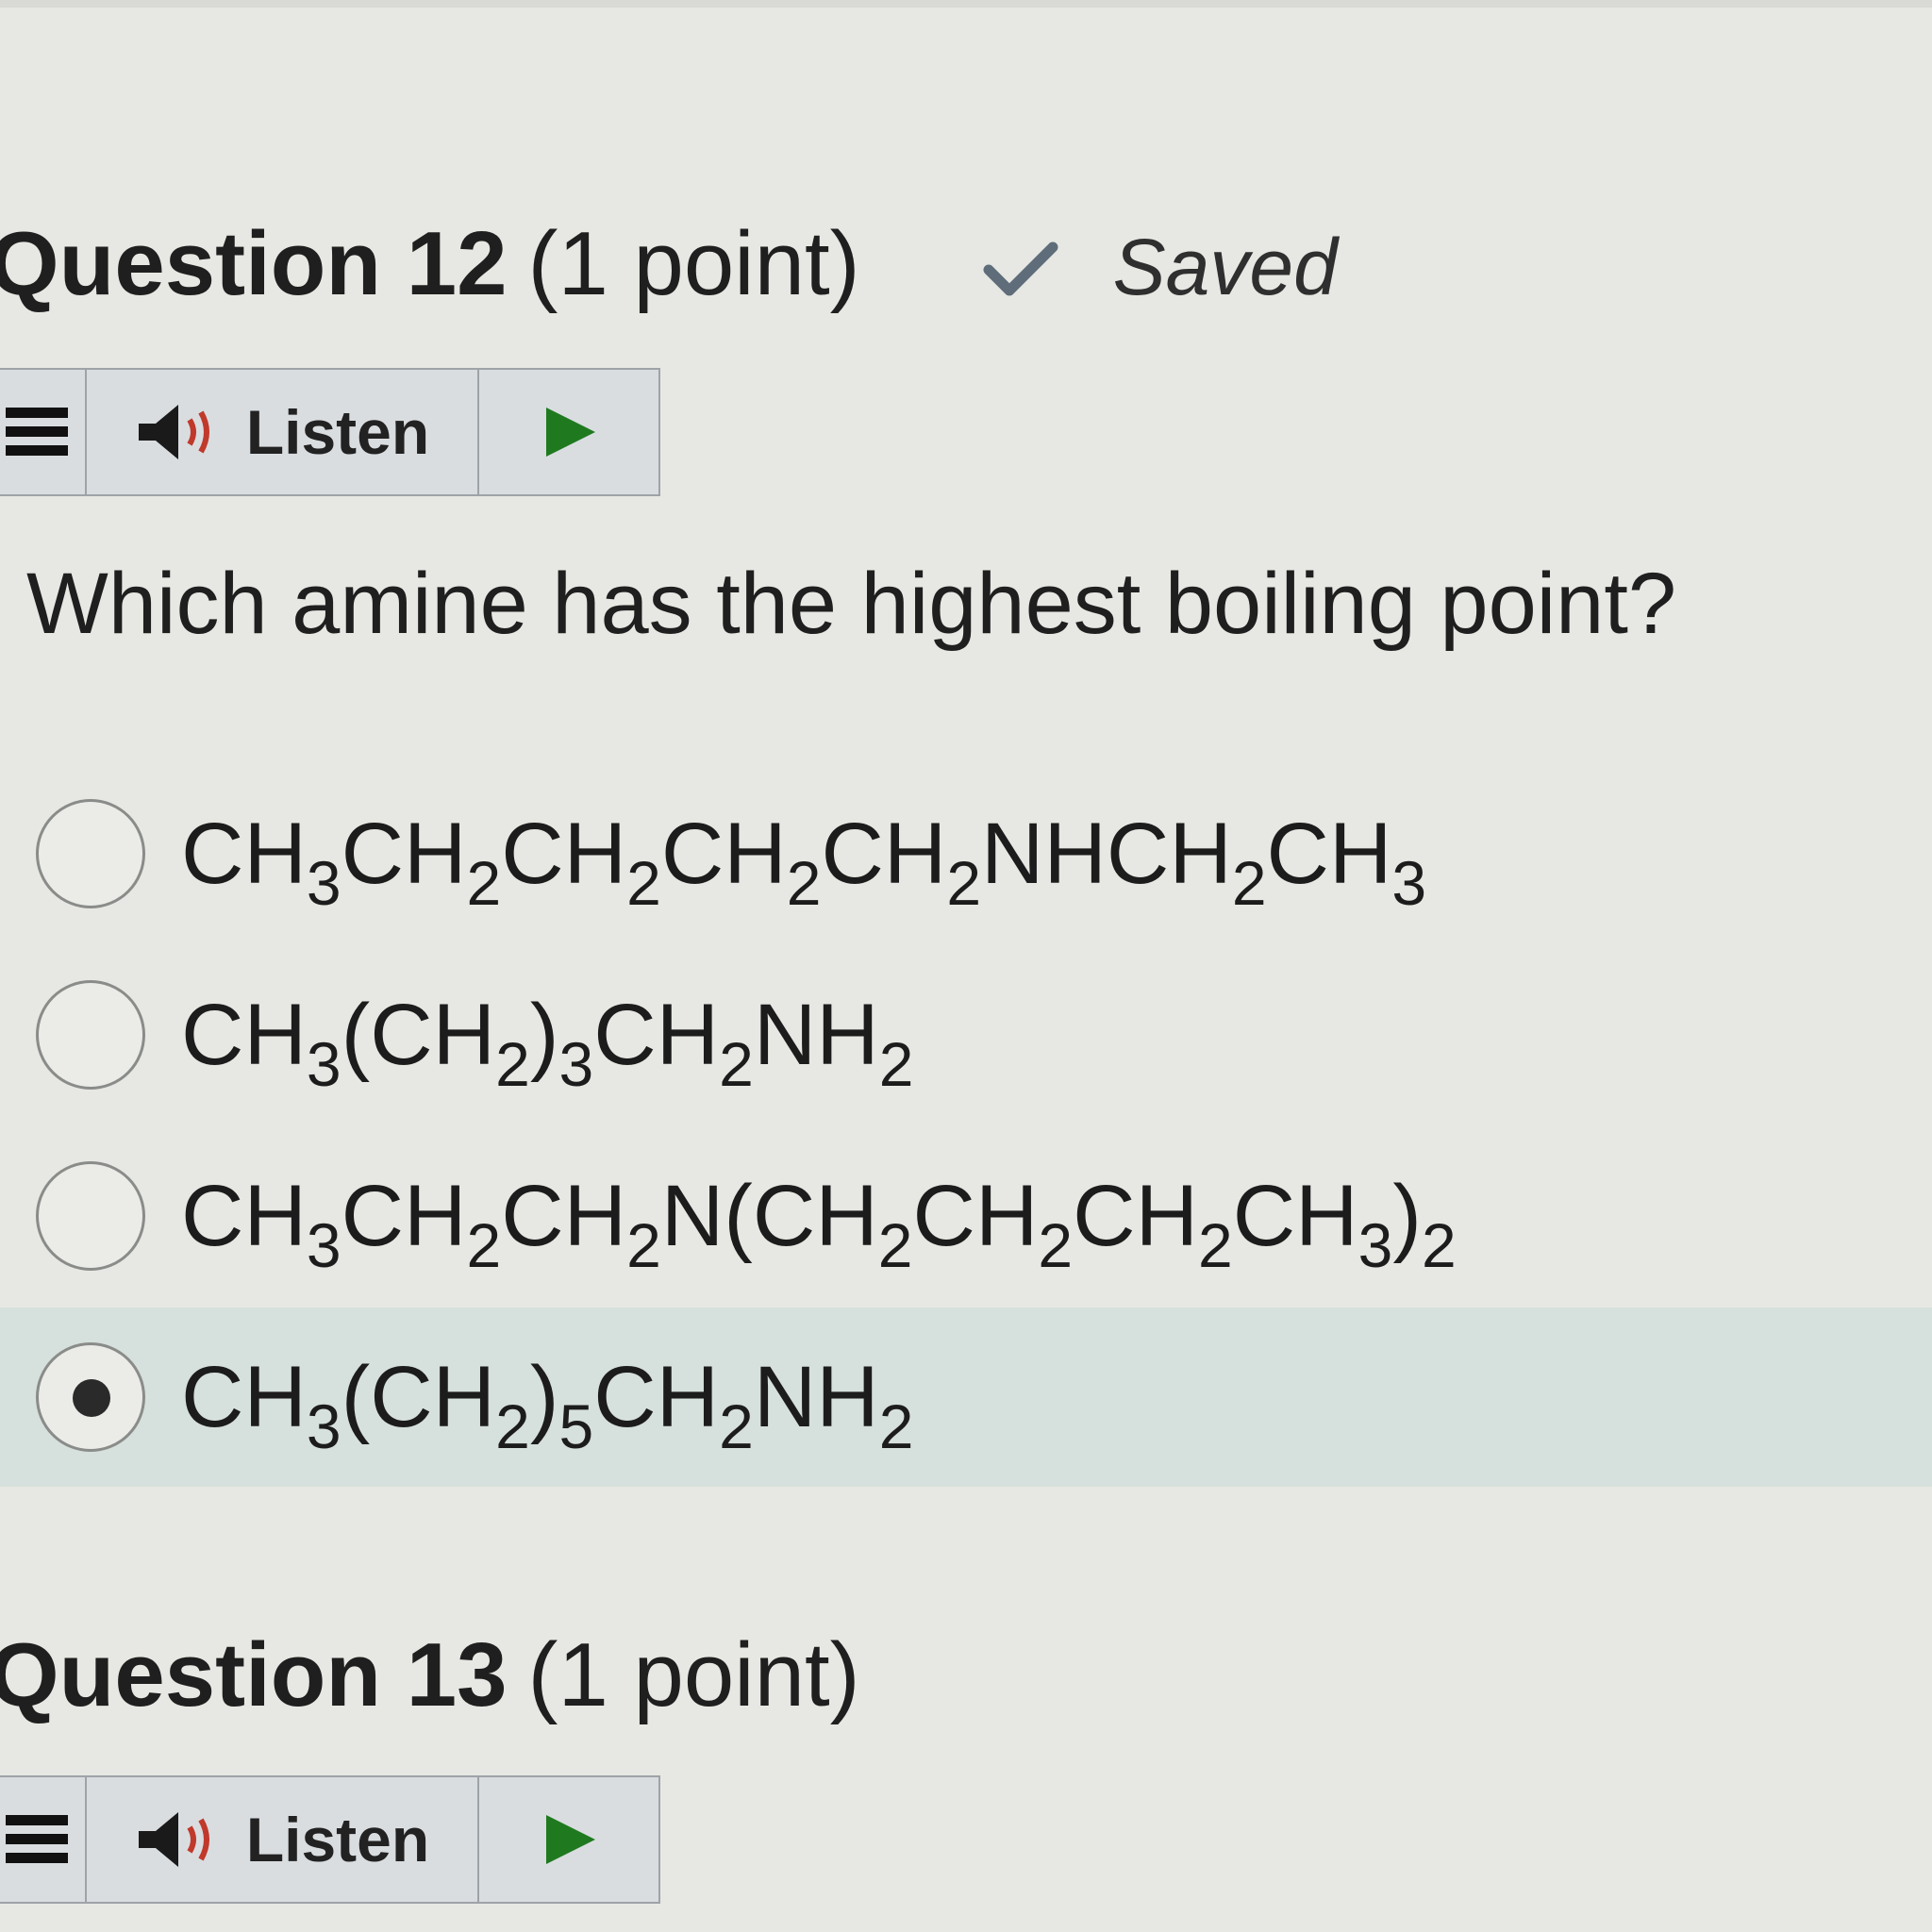 Image resolution: width=1932 pixels, height=1932 pixels. What do you see at coordinates (693, 1674) in the screenshot?
I see `question-13-points: (1 point)` at bounding box center [693, 1674].